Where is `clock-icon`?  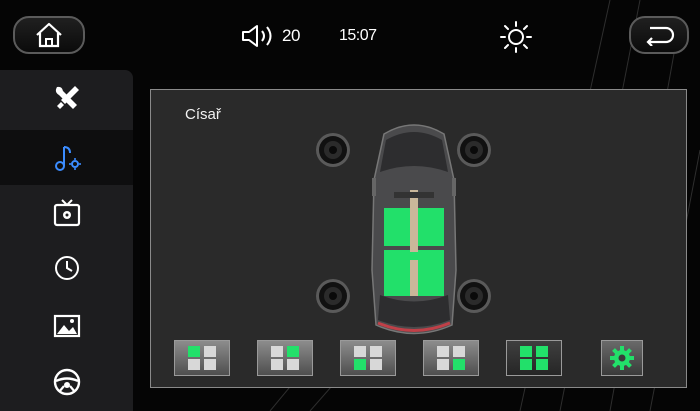
clock-icon is located at coordinates (66, 267).